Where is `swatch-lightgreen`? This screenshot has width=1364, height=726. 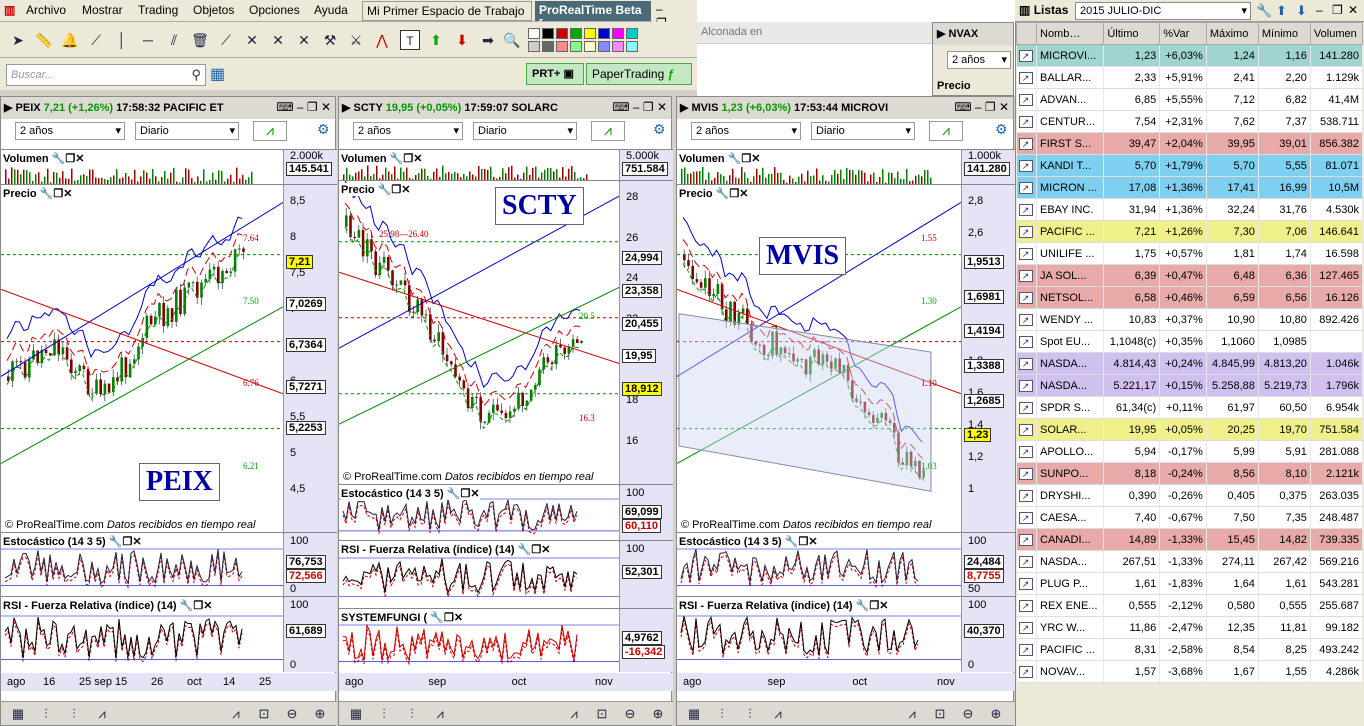
swatch-lightgreen is located at coordinates (576, 46).